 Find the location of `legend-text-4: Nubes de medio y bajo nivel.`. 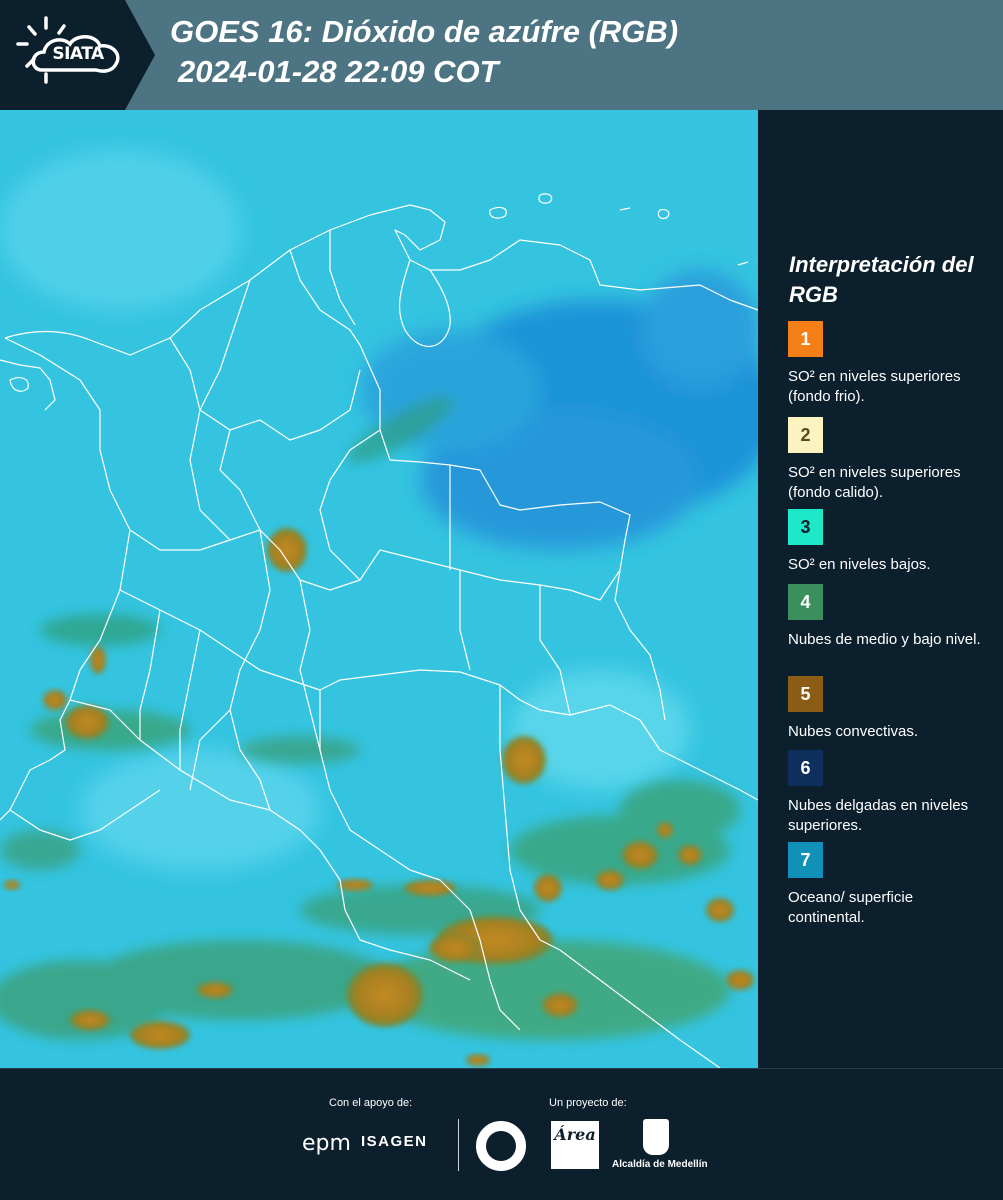

legend-text-4: Nubes de medio y bajo nivel. is located at coordinates (884, 639).